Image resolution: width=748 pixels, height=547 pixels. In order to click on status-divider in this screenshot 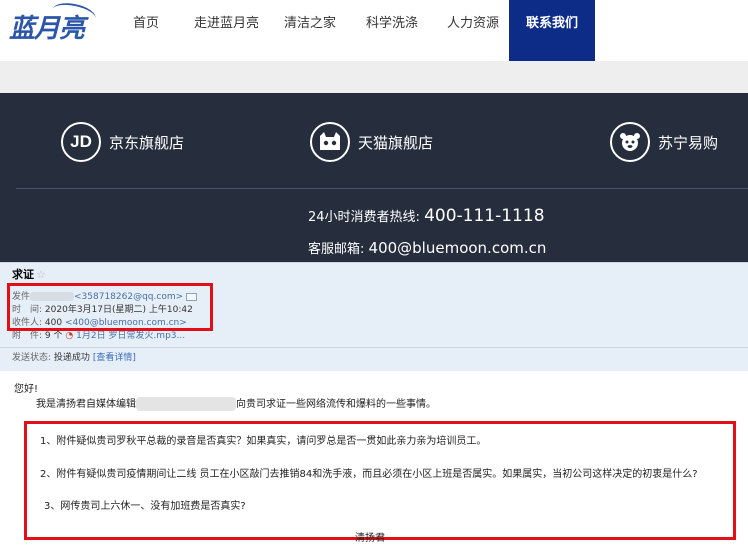, I will do `click(374, 347)`.